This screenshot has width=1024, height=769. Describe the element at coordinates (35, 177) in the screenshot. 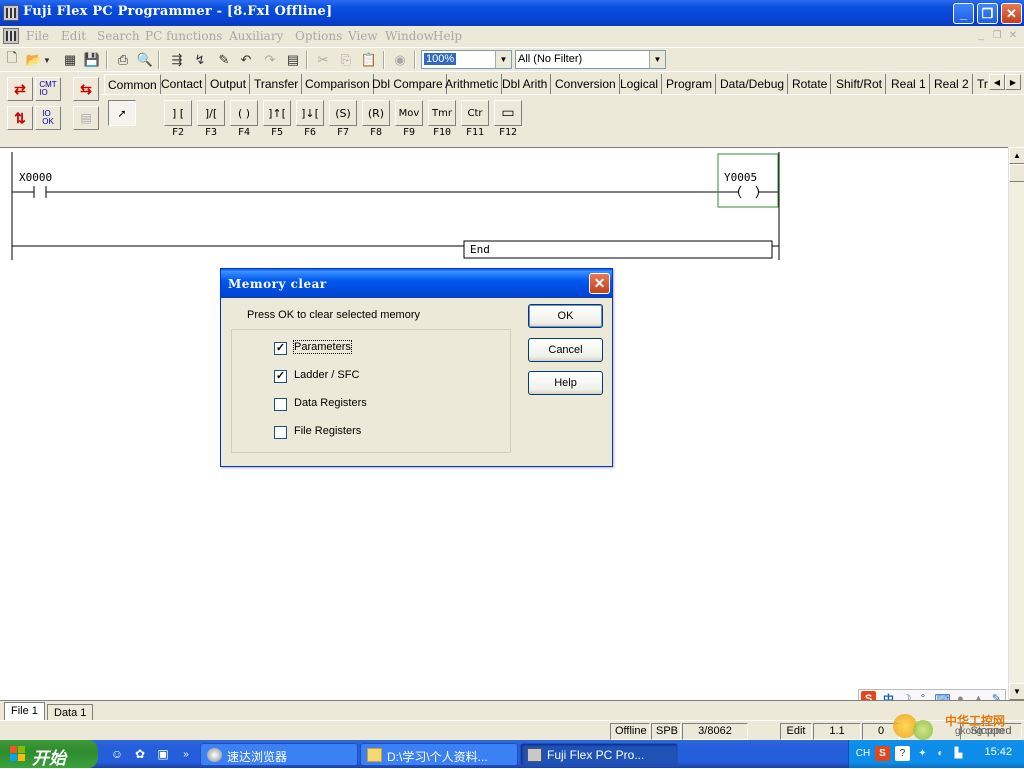

I see `contact-address: X0000` at that location.